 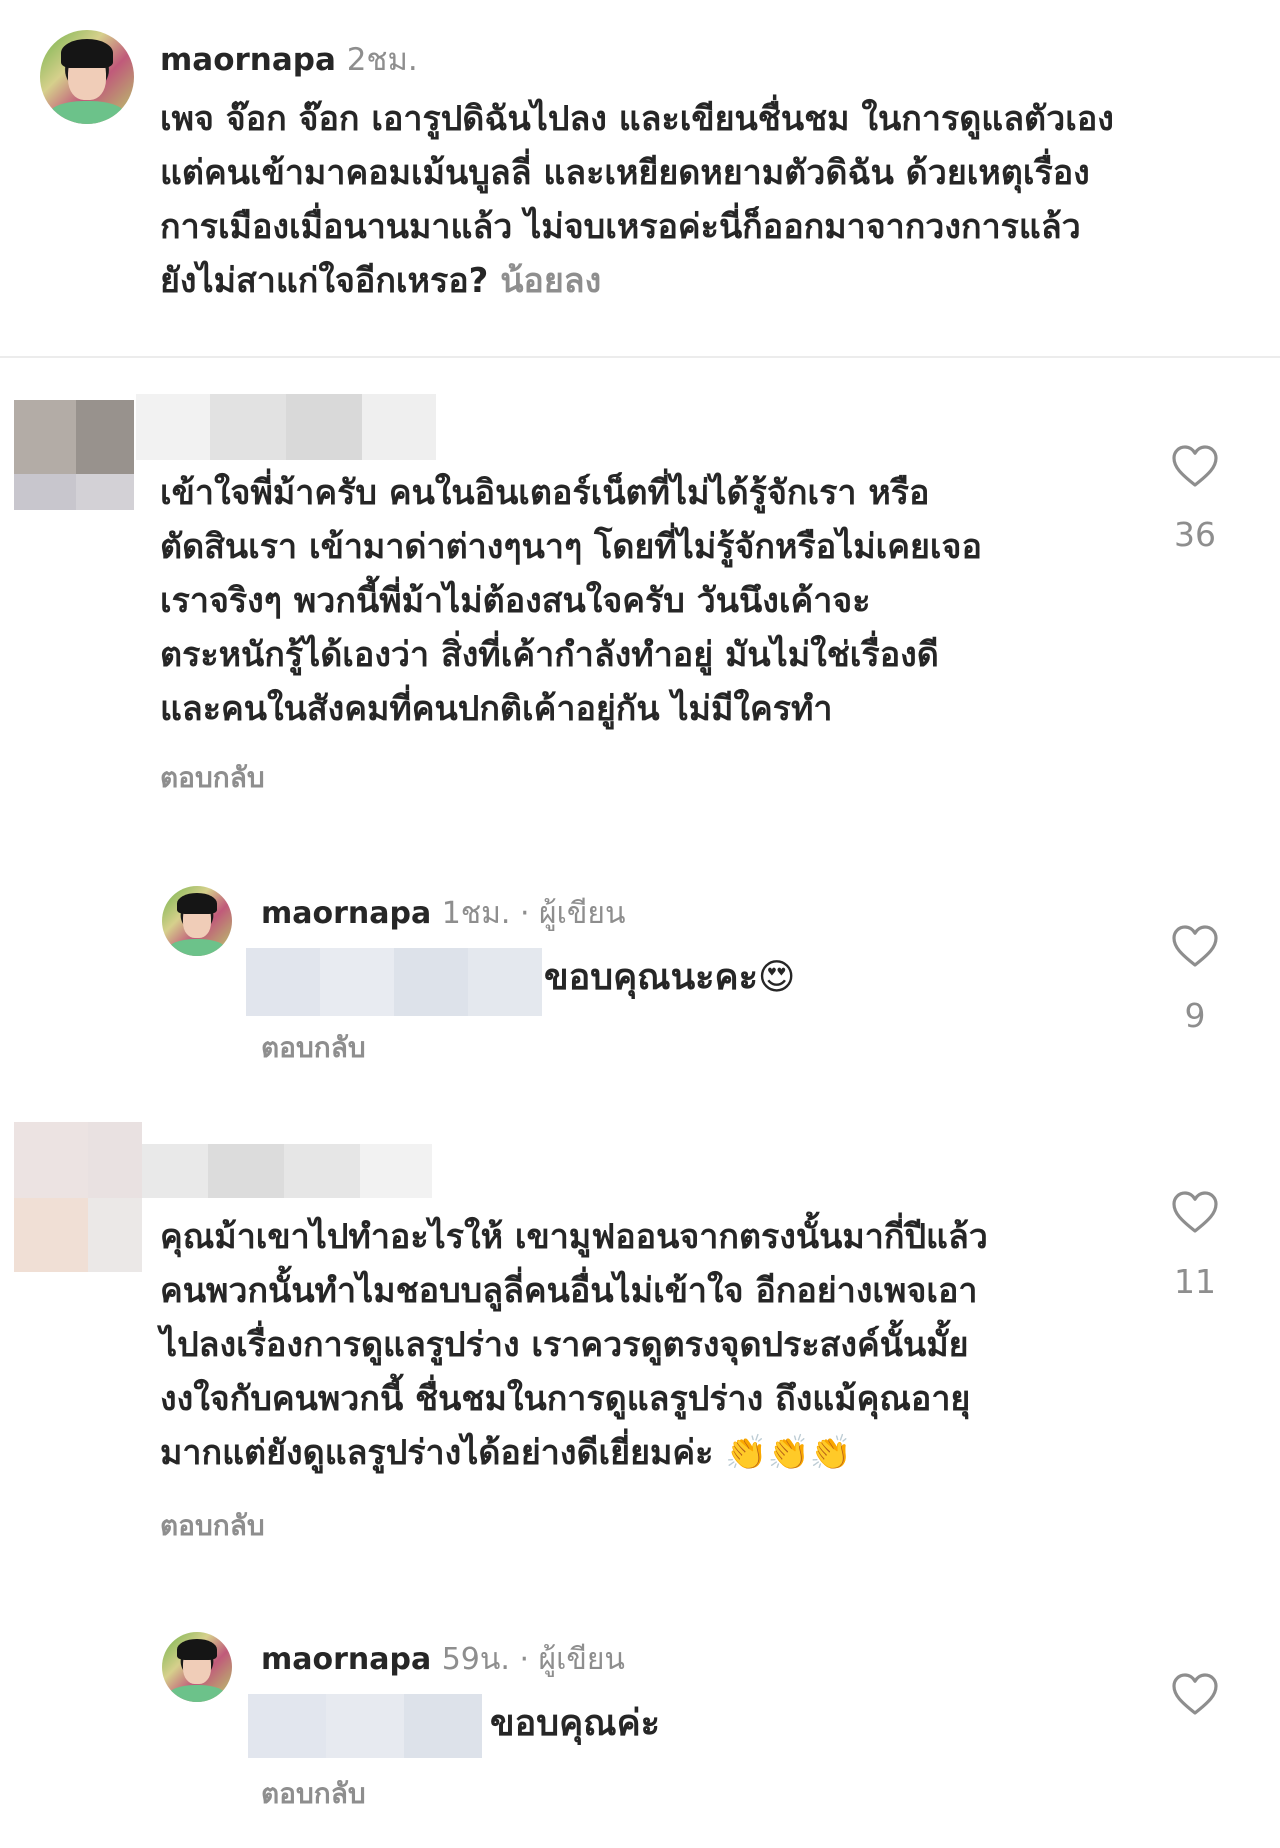 I want to click on reply-author-username: maornapa 59น. · ผู้เขียน, so click(x=443, y=1659).